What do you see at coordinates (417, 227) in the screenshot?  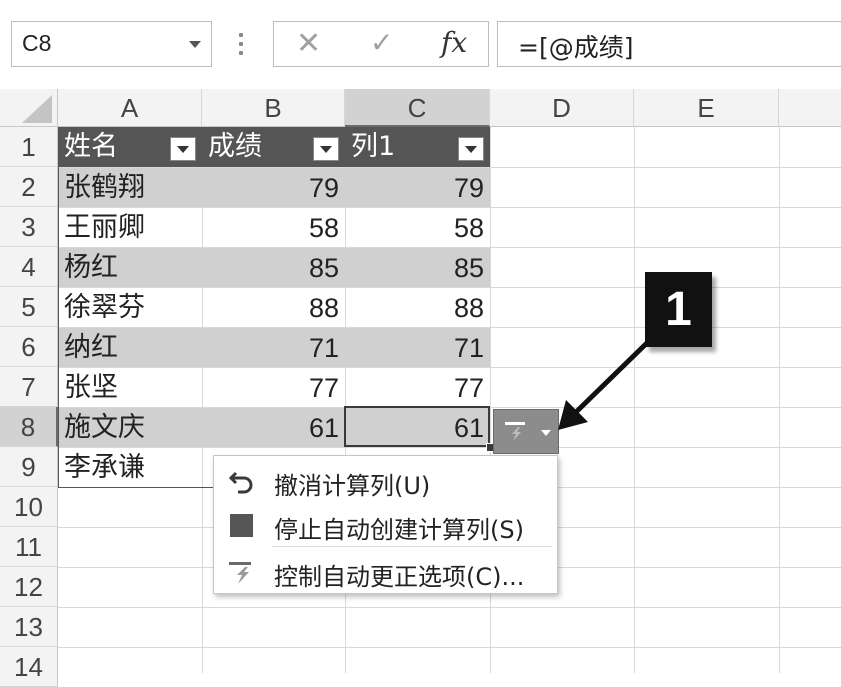 I see `cell-c3: 58` at bounding box center [417, 227].